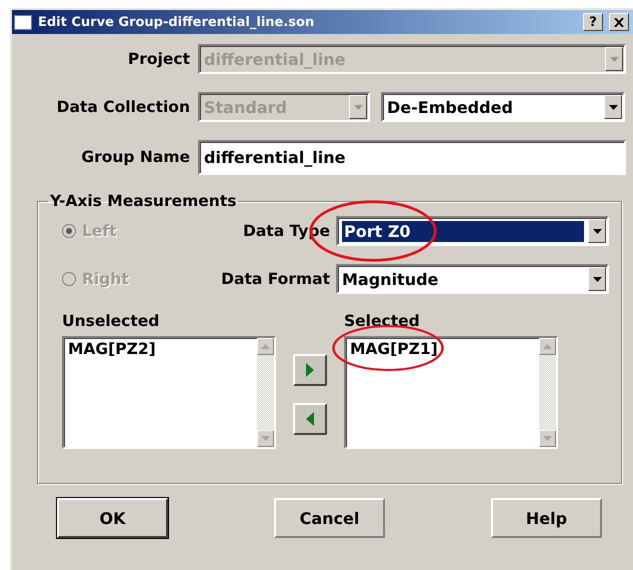 The width and height of the screenshot is (633, 570). What do you see at coordinates (472, 279) in the screenshot?
I see `data-format-dropdown: Magnitude` at bounding box center [472, 279].